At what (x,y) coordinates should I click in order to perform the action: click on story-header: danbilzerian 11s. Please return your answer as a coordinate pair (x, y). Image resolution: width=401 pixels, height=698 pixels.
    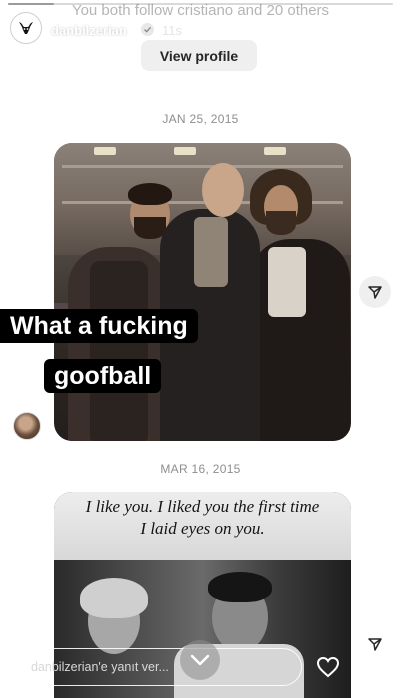
    Looking at the image, I should click on (200, 30).